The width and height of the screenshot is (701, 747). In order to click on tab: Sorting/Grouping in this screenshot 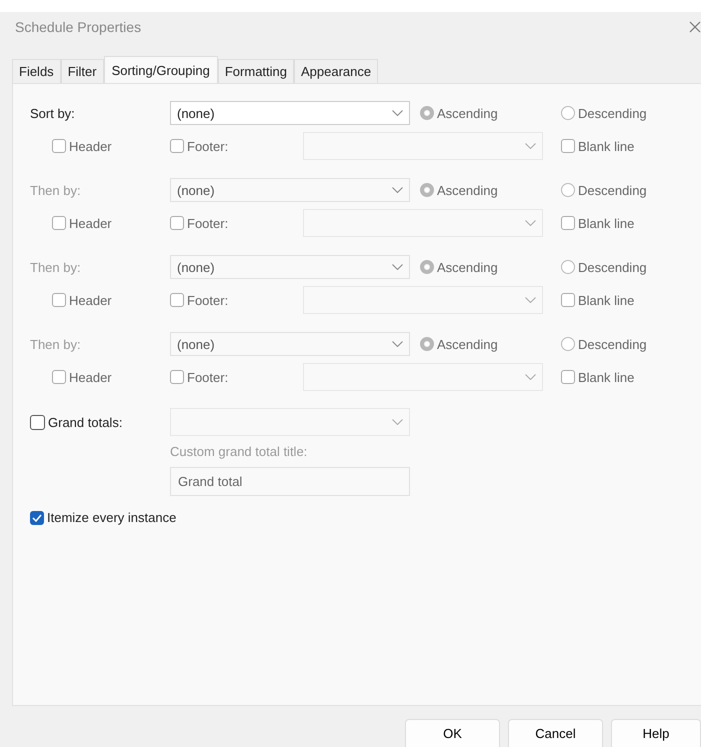, I will do `click(161, 69)`.